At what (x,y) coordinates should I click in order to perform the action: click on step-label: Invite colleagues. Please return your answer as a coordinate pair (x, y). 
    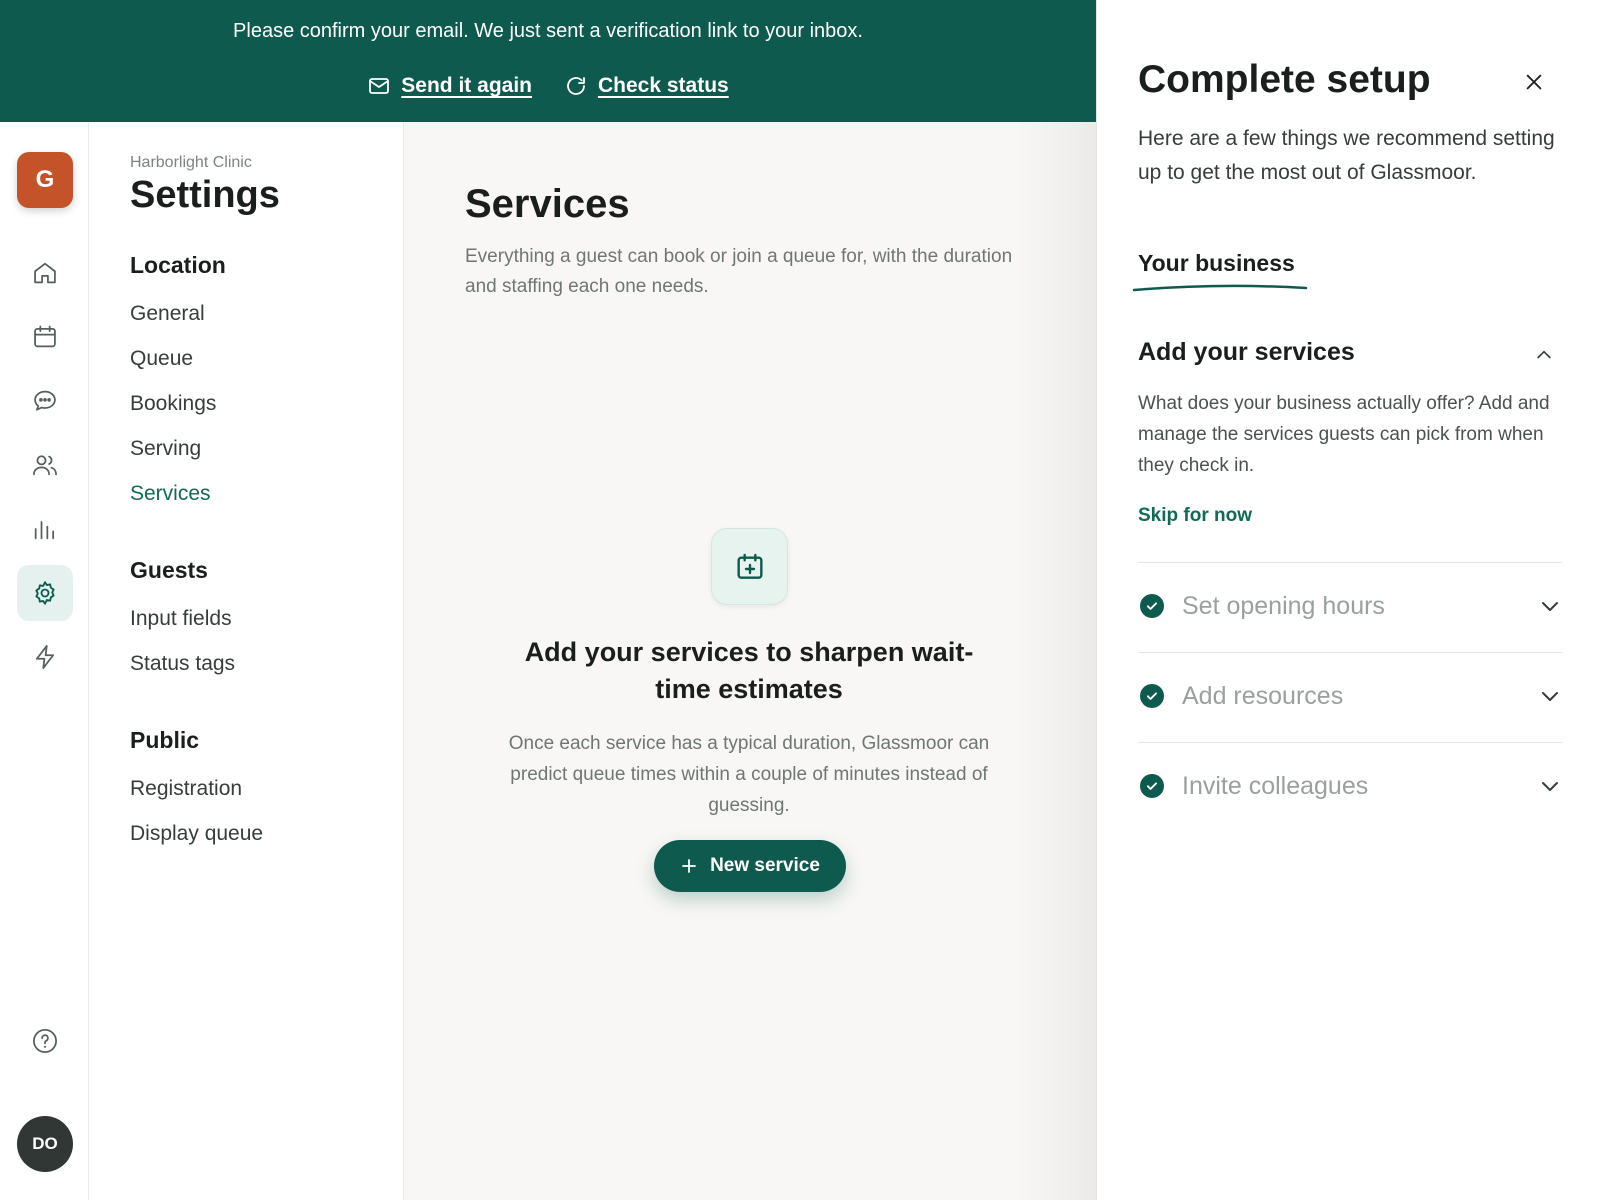
    Looking at the image, I should click on (1275, 785).